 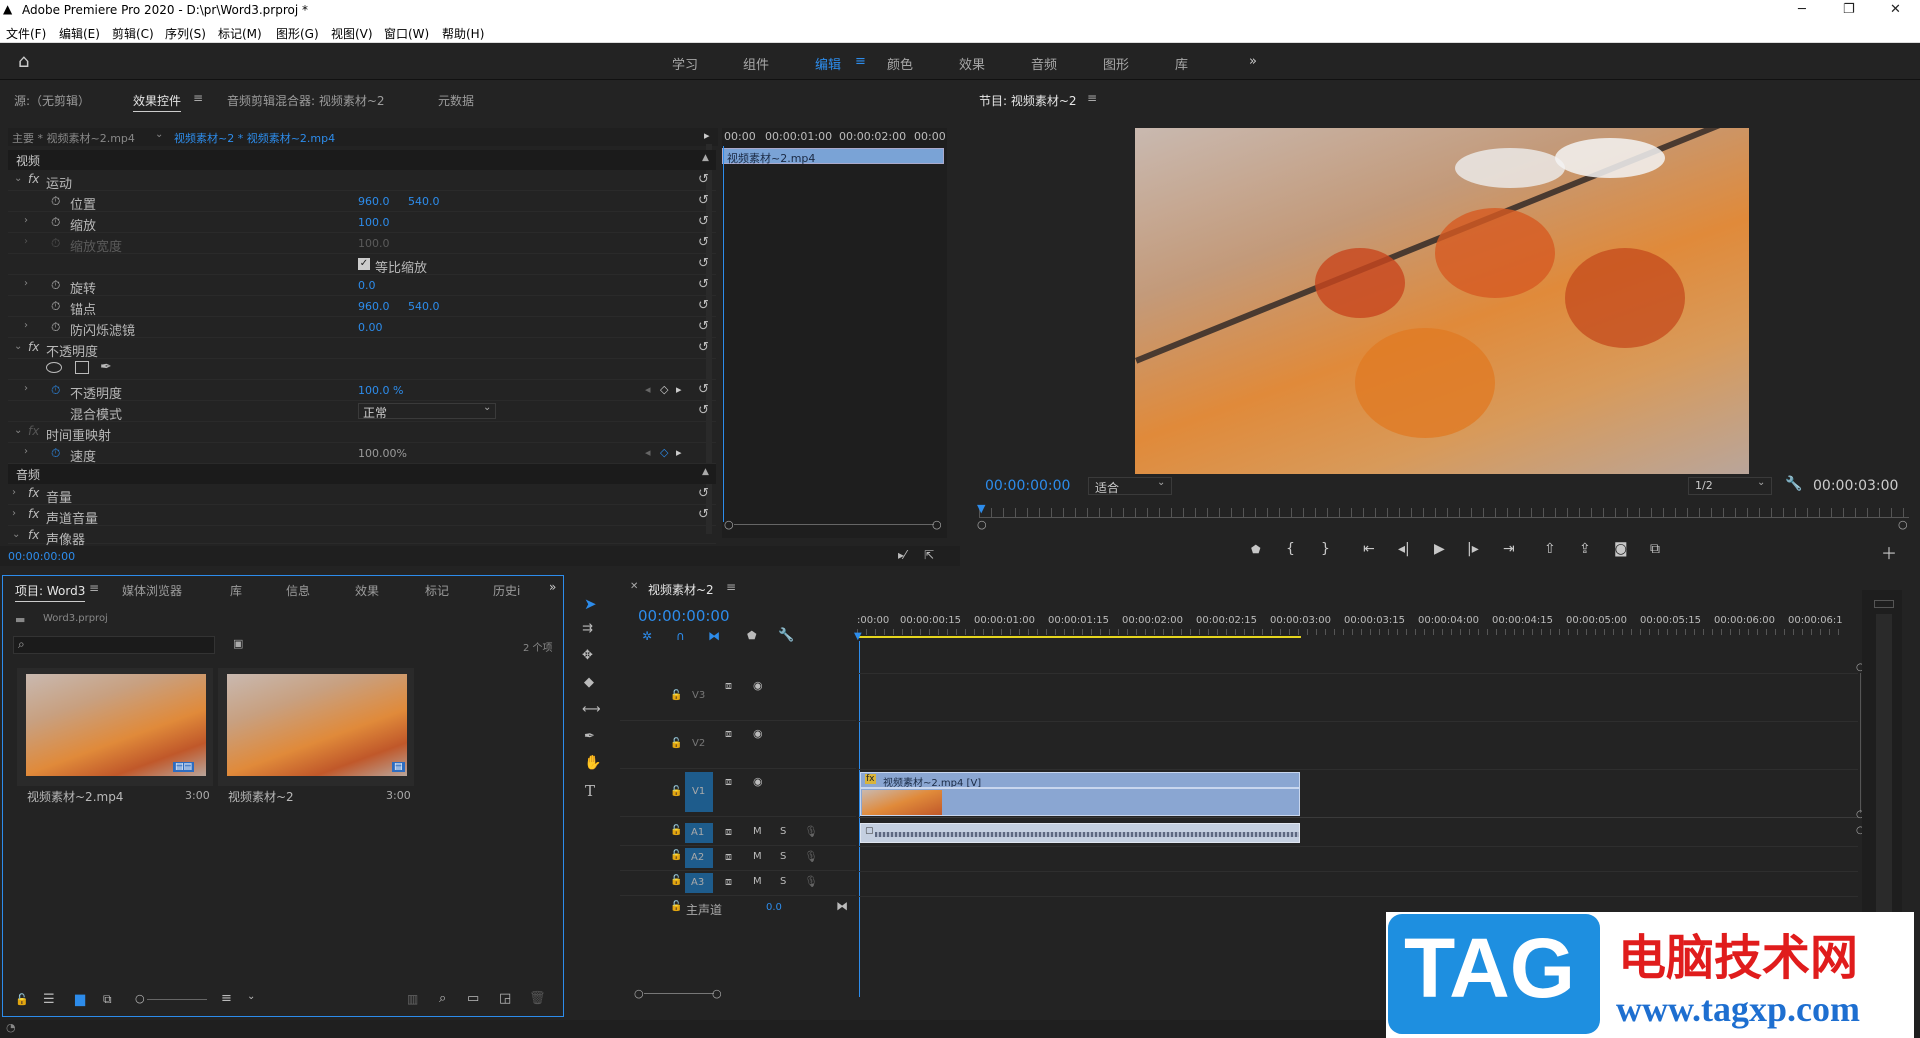 I want to click on timeline-playhead-head: ▼, so click(x=858, y=636).